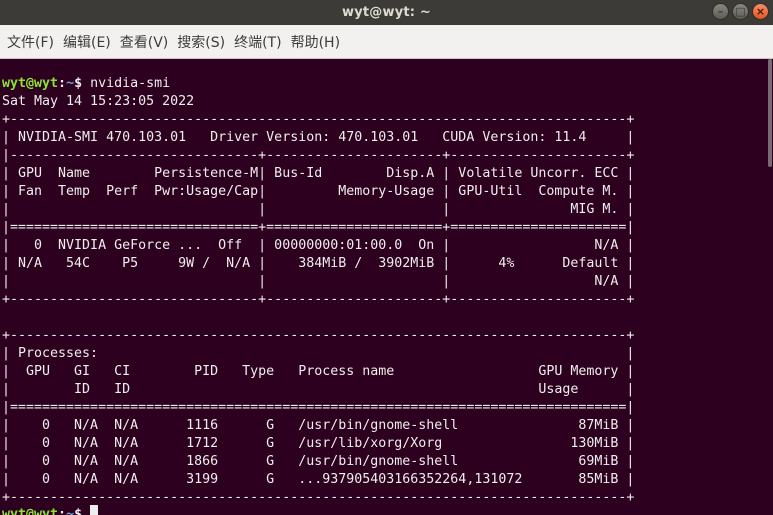  I want to click on menu-file: 文件(F), so click(33, 42).